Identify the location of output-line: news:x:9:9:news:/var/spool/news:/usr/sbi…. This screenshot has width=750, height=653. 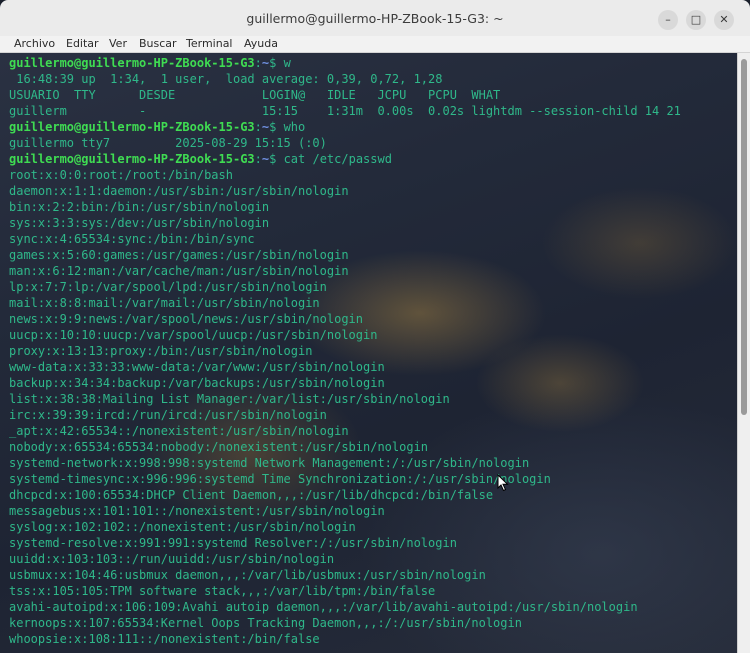
(186, 319).